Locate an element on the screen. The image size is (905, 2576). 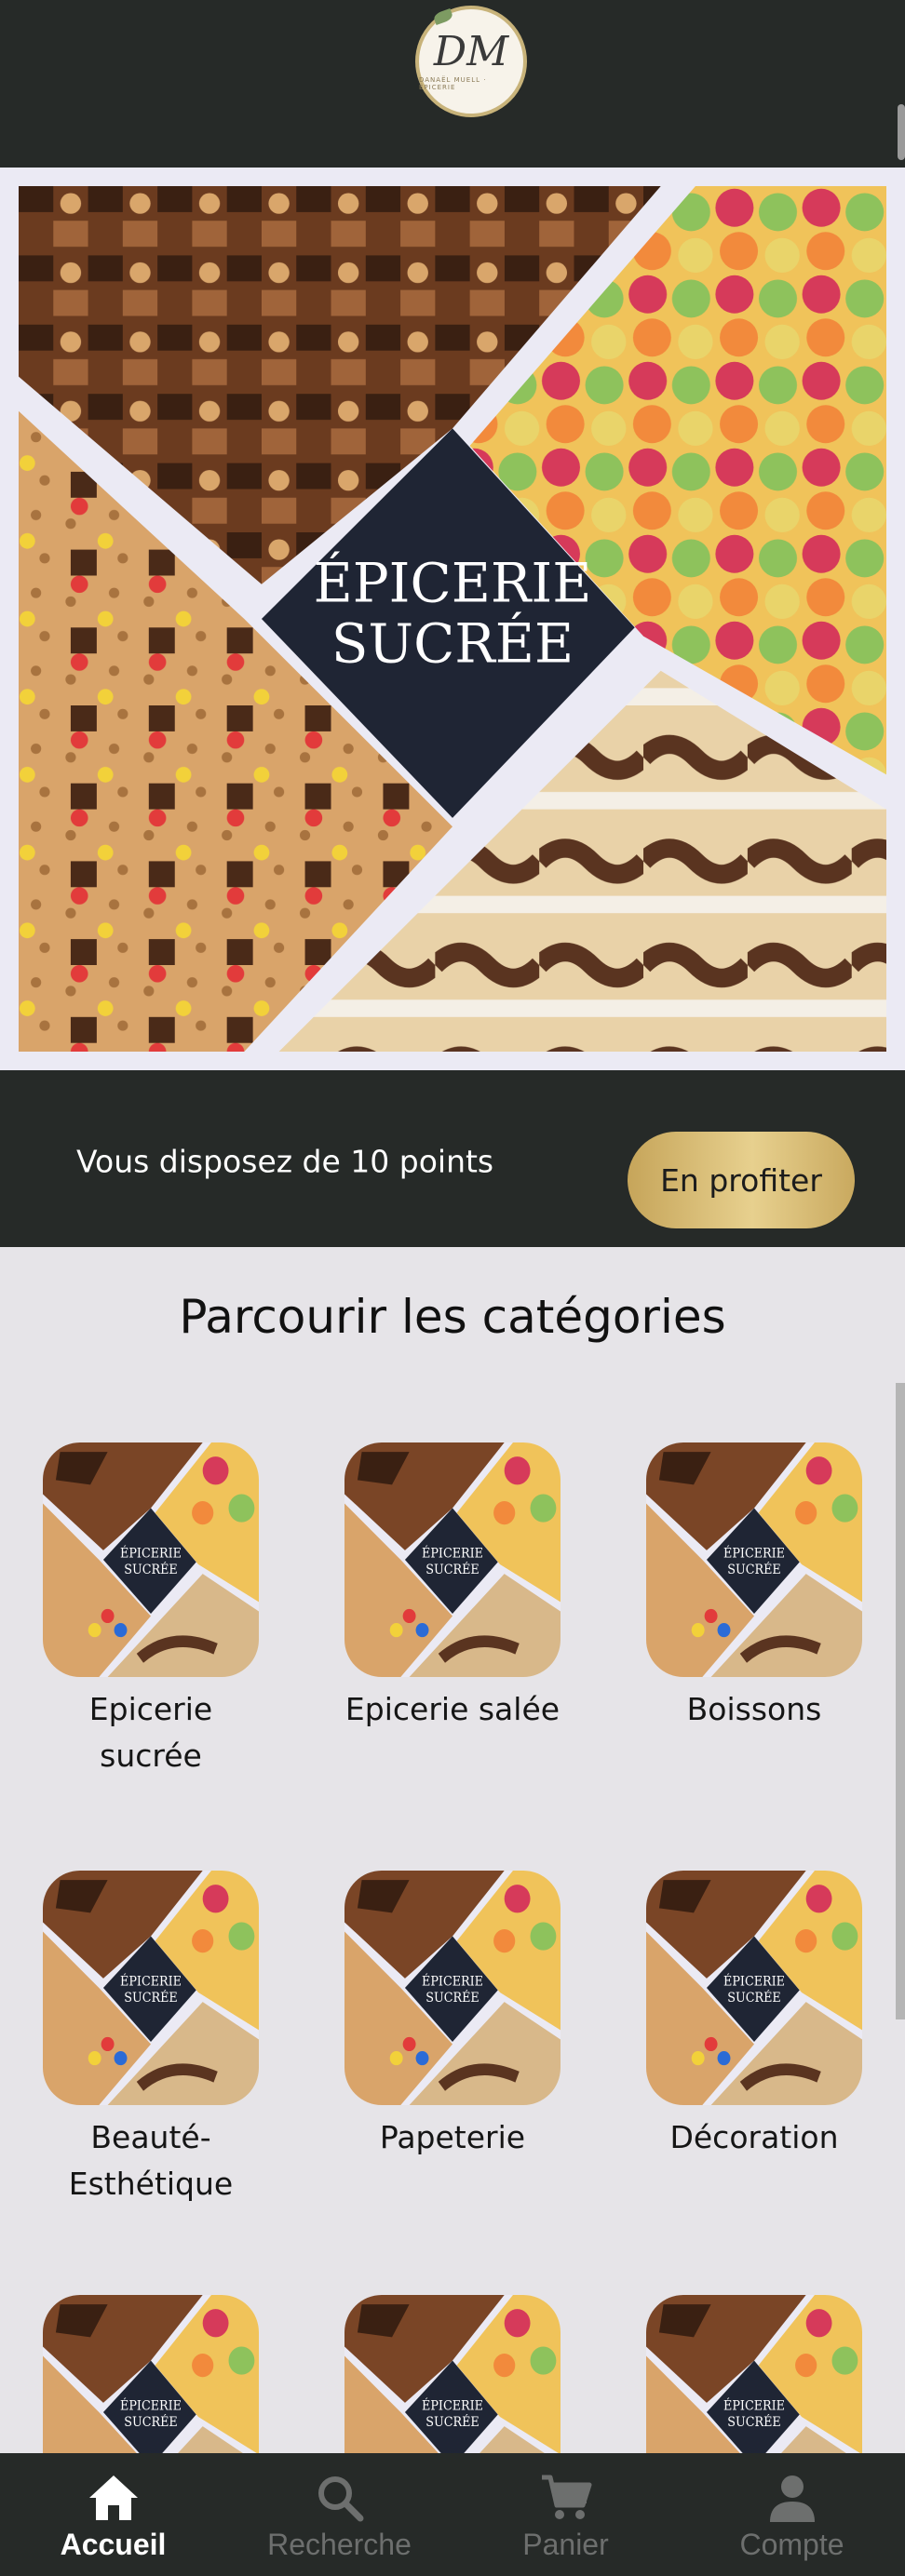
category-card: ÉPICERIE SUCRÉE Décoration is located at coordinates (754, 2016).